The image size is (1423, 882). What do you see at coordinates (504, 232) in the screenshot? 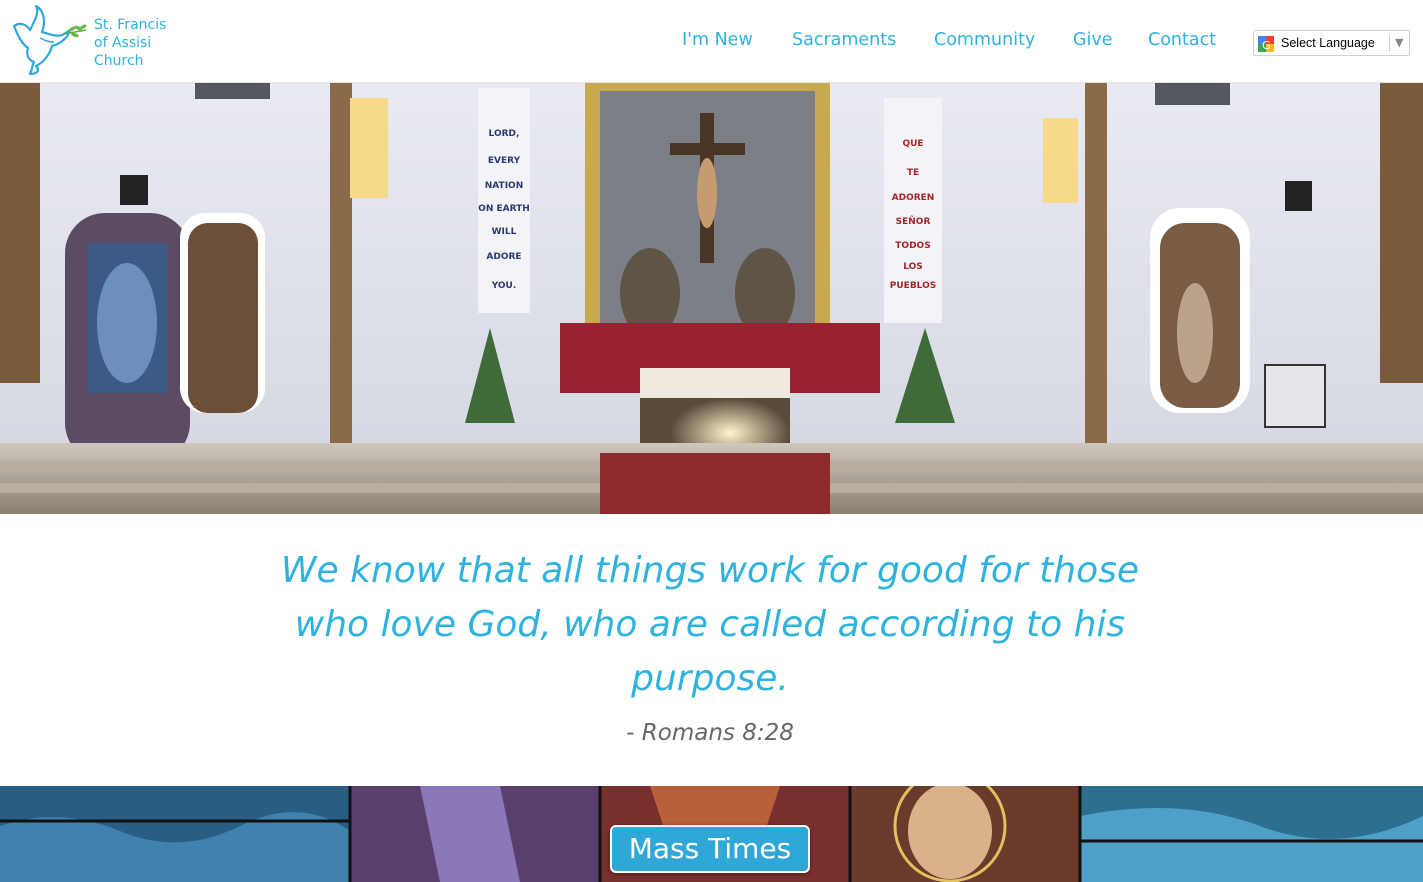
I see `banner-left-line: WILL` at bounding box center [504, 232].